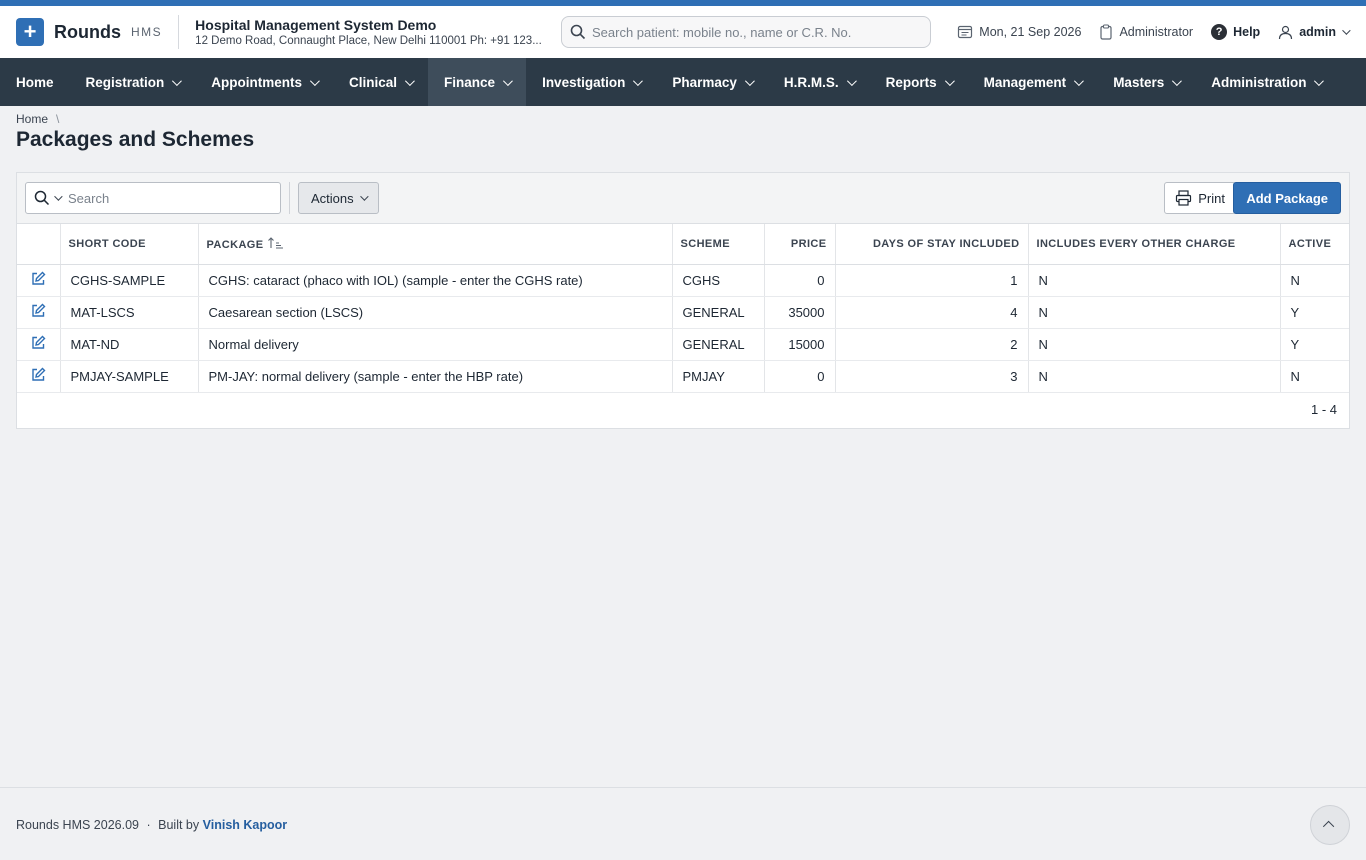 This screenshot has height=860, width=1366. What do you see at coordinates (338, 198) in the screenshot?
I see `actions-button: Actions` at bounding box center [338, 198].